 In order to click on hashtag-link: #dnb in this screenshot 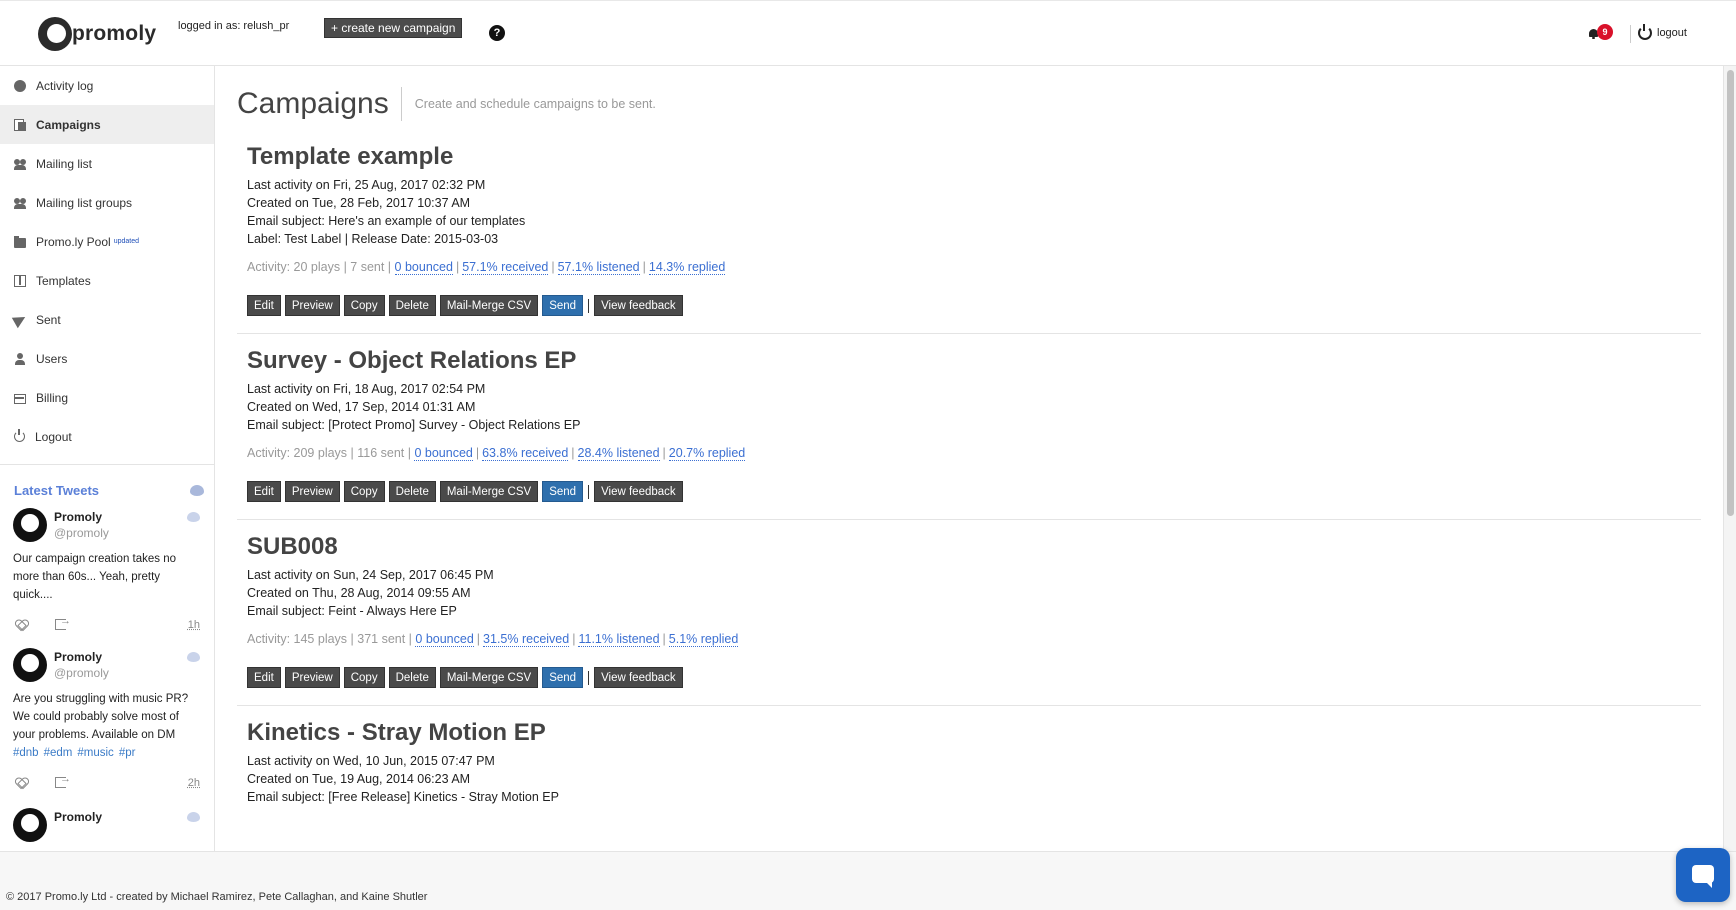, I will do `click(26, 753)`.